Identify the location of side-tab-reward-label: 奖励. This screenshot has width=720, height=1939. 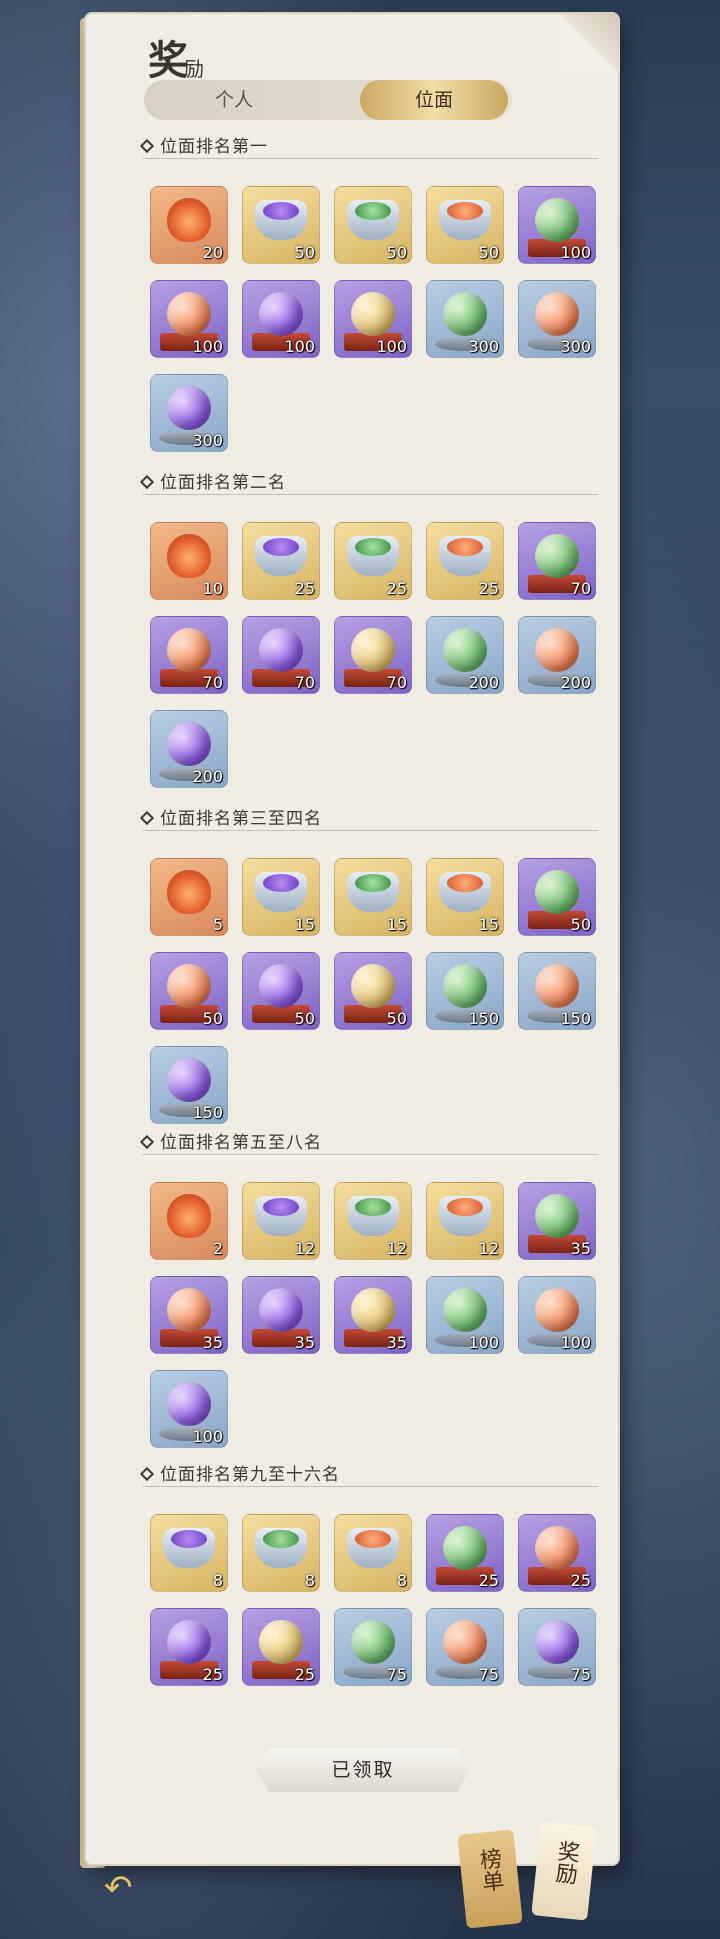
(565, 1862).